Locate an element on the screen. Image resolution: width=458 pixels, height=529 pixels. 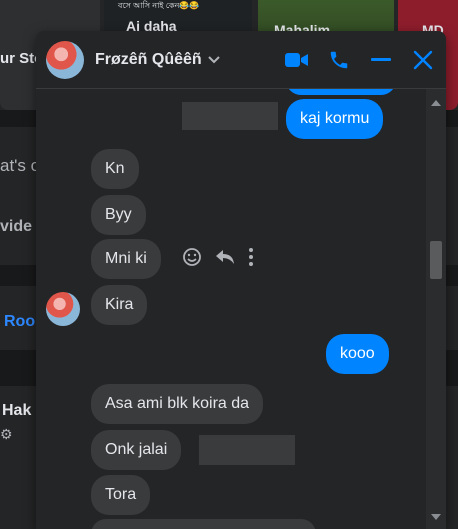
rooms-card: Roo is located at coordinates (18, 318).